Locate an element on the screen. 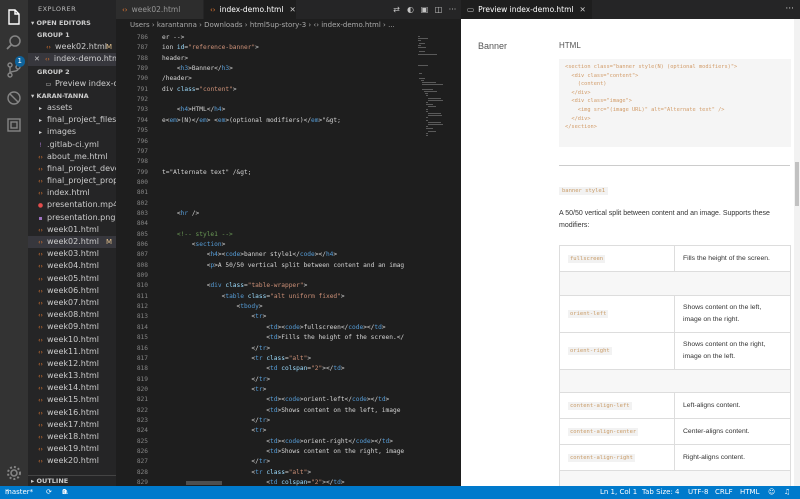  file-item: ‹› week19.html is located at coordinates (72, 449).